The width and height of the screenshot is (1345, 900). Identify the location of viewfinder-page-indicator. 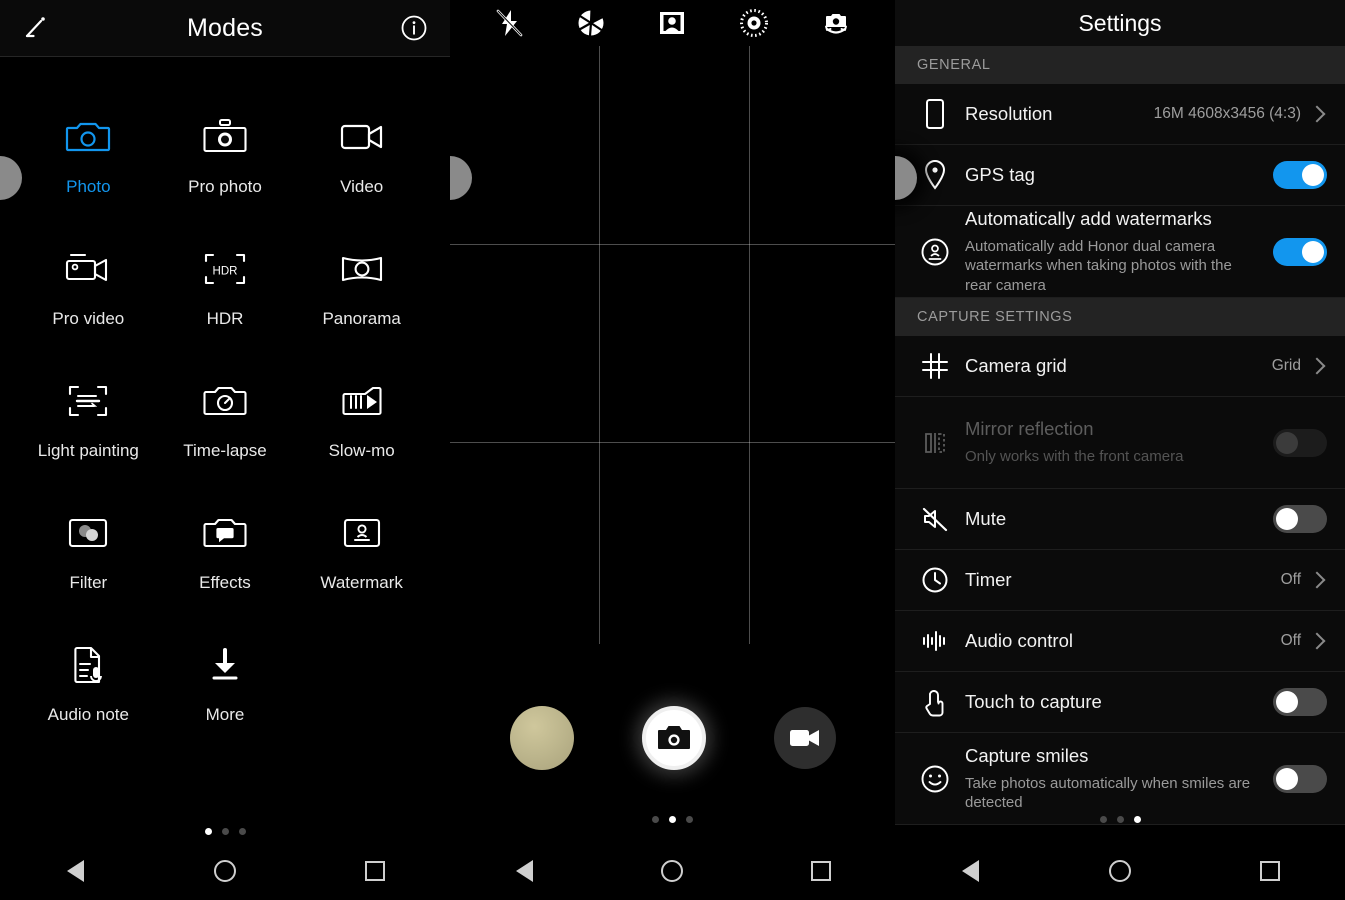
(672, 819).